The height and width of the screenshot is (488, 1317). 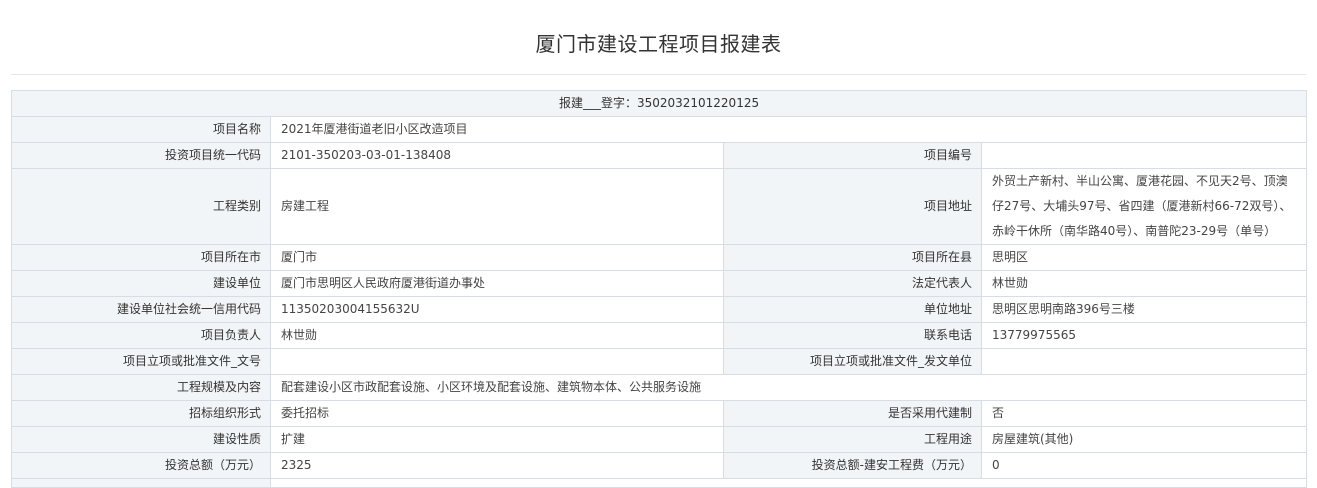 What do you see at coordinates (788, 387) in the screenshot?
I see `scale-value: 配套建设小区市政配套设施、小区环境及配套设施、建筑物本体、公共服务设施` at bounding box center [788, 387].